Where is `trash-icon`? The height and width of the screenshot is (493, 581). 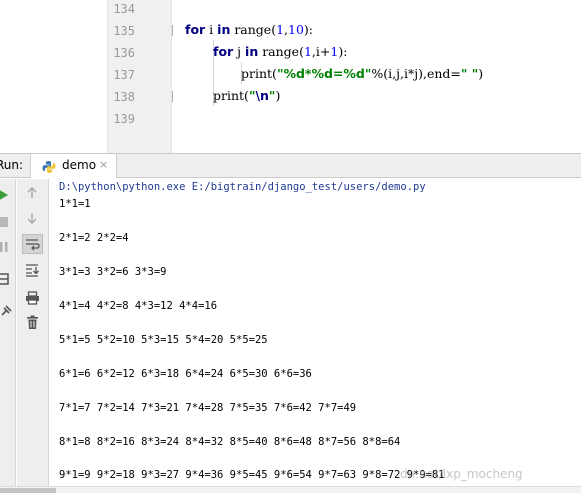 trash-icon is located at coordinates (32, 324).